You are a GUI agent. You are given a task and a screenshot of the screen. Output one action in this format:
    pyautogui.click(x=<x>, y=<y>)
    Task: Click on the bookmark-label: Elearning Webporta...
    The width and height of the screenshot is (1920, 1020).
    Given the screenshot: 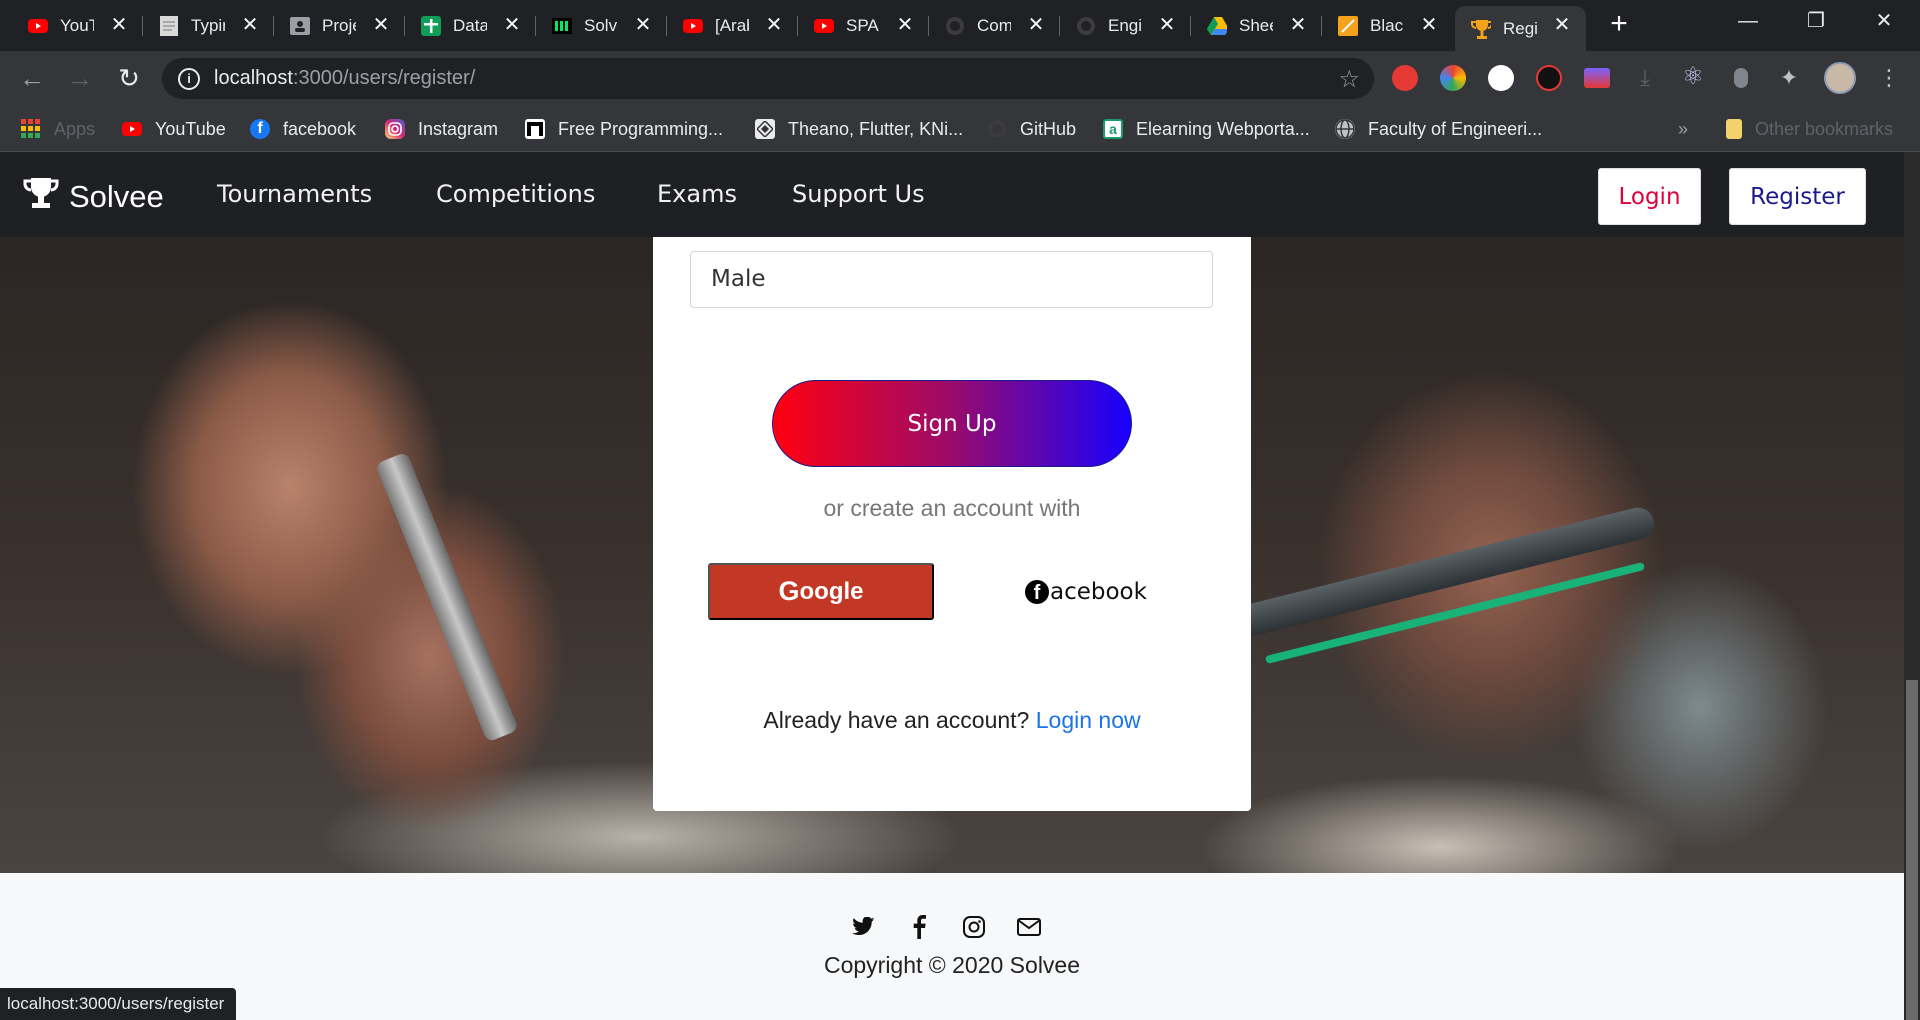 What is the action you would take?
    pyautogui.click(x=1223, y=128)
    